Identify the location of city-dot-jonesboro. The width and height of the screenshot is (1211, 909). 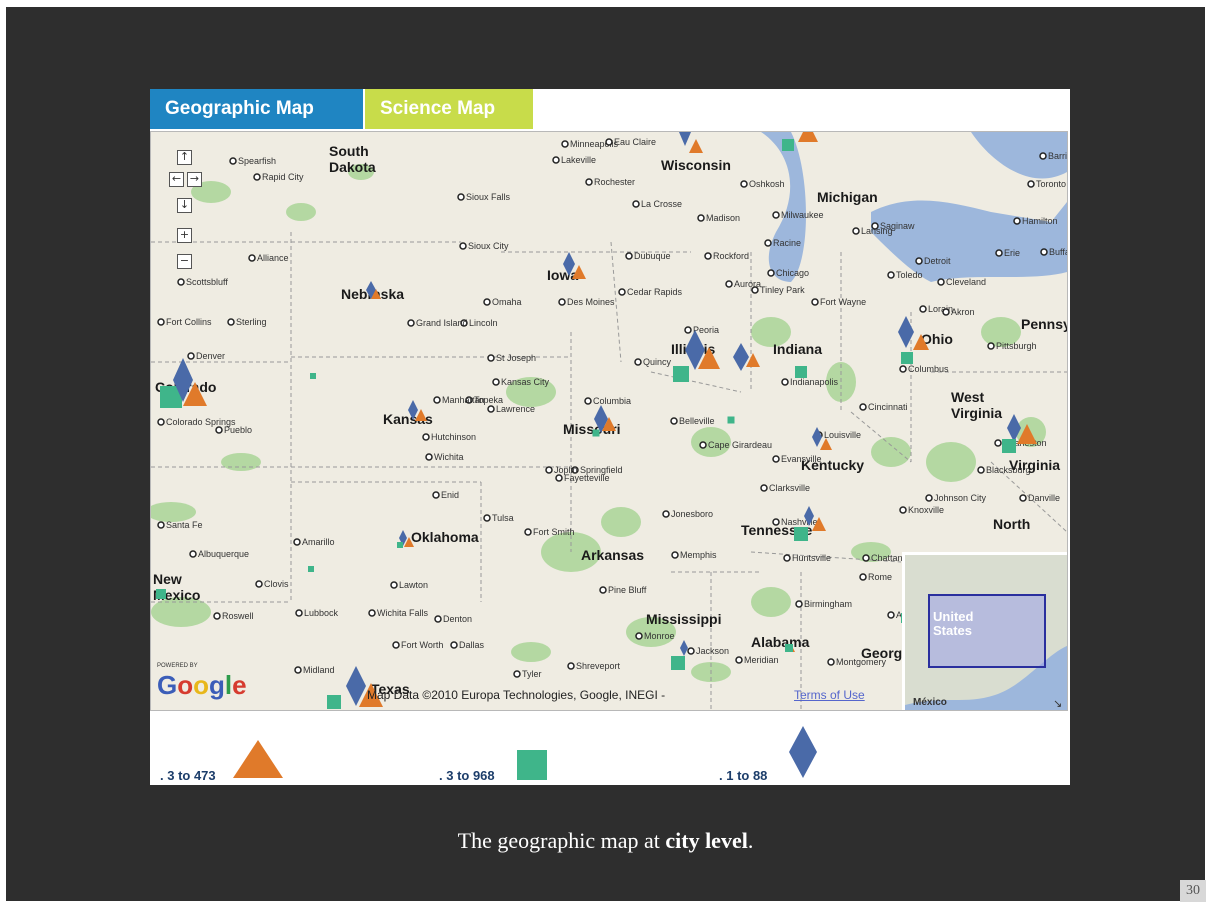
(666, 514).